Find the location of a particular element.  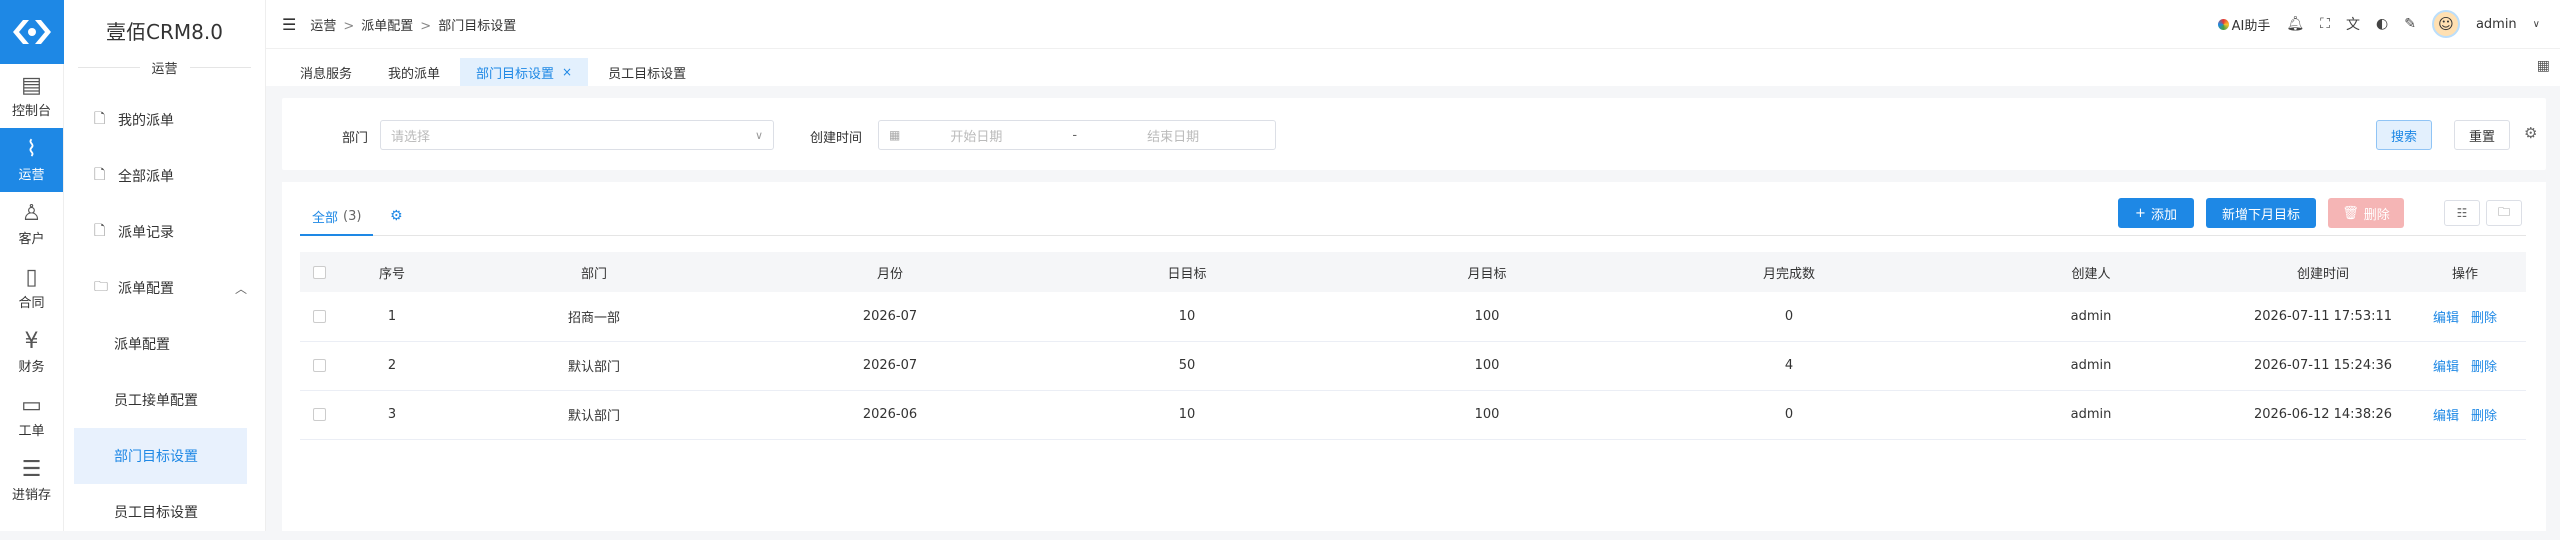

sidebar-item-all-dispatch: 🗋 全部派单 is located at coordinates (164, 176).